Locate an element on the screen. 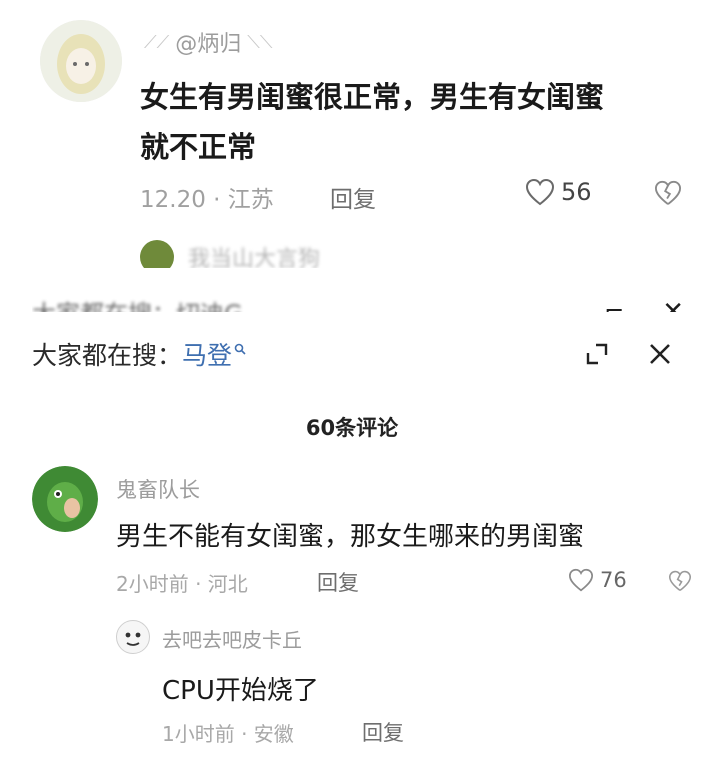  username: @炳归 is located at coordinates (208, 42).